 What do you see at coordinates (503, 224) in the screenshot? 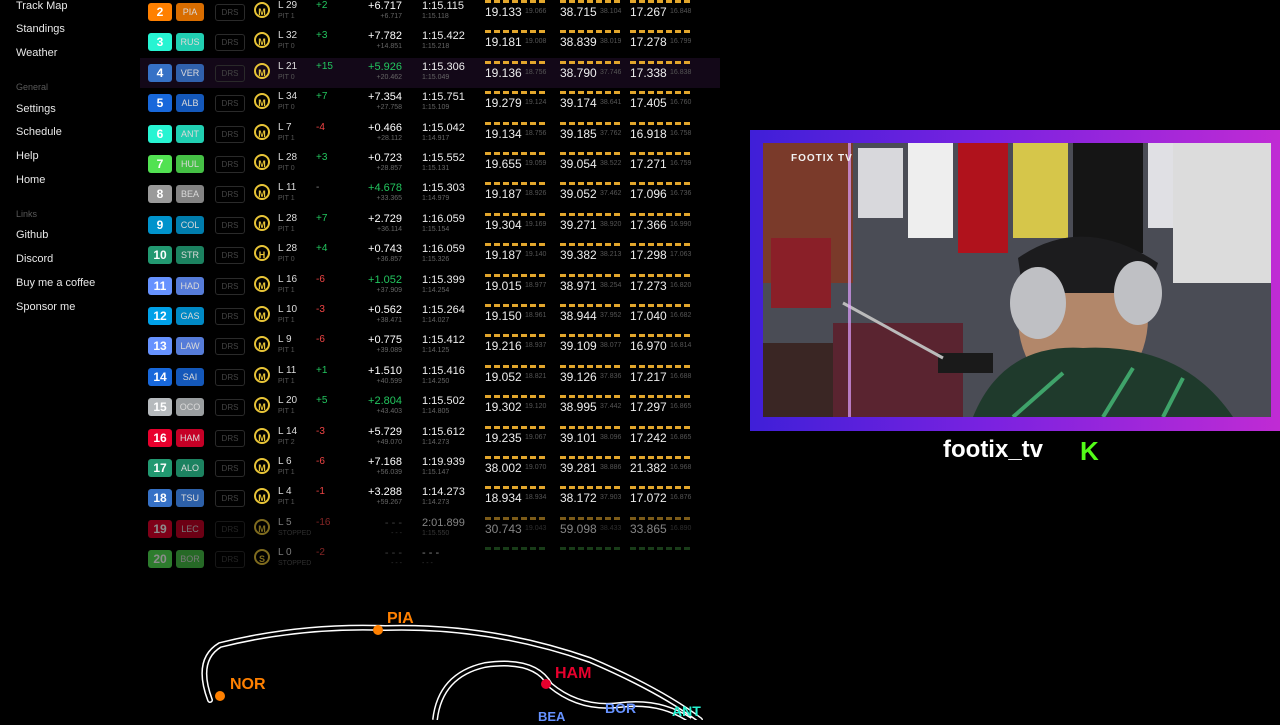
I see `sector-1-time: 19.304` at bounding box center [503, 224].